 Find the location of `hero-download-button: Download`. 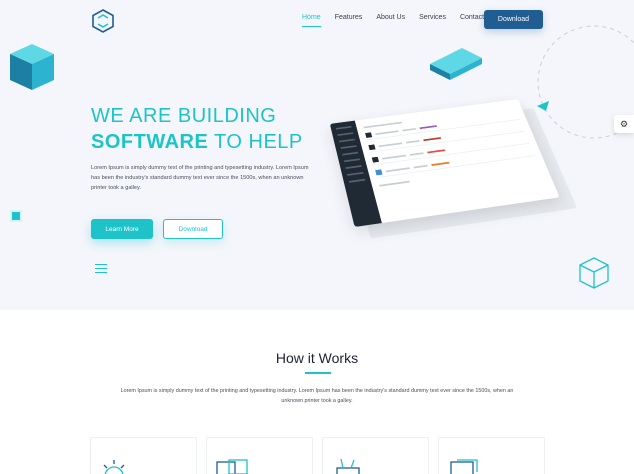

hero-download-button: Download is located at coordinates (193, 229).